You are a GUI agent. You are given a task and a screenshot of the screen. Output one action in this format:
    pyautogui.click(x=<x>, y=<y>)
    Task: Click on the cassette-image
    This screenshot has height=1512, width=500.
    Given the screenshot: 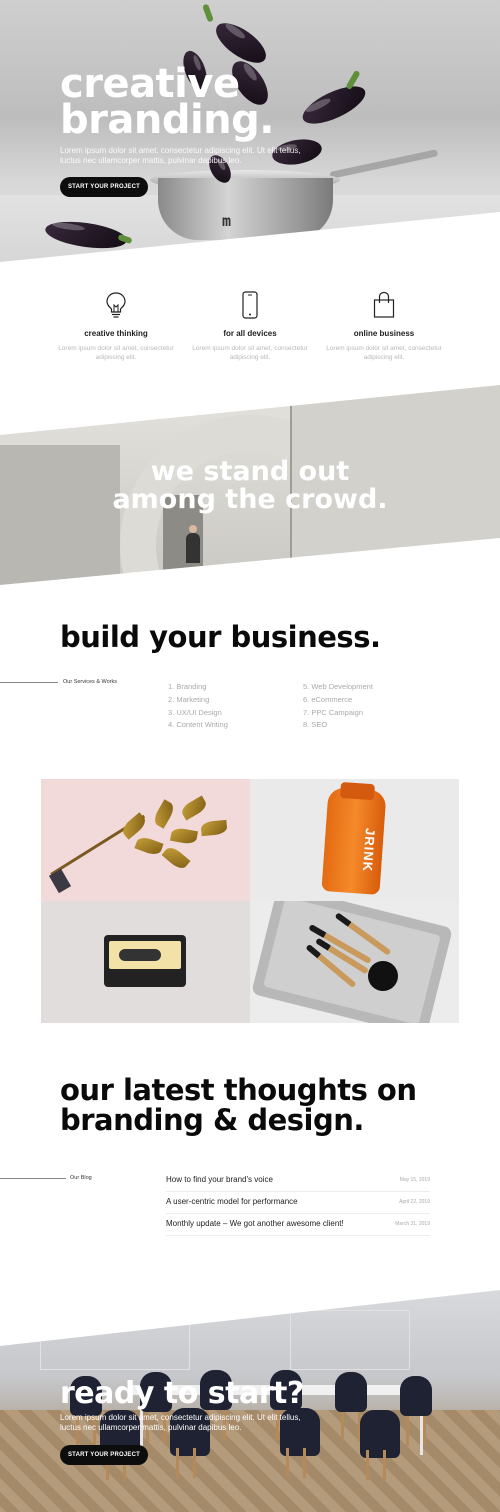 What is the action you would take?
    pyautogui.click(x=145, y=961)
    